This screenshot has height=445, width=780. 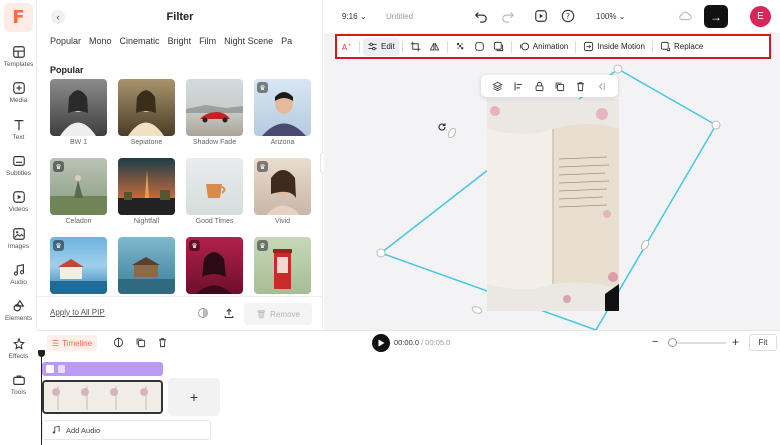 I want to click on shadow-icon, so click(x=498, y=46).